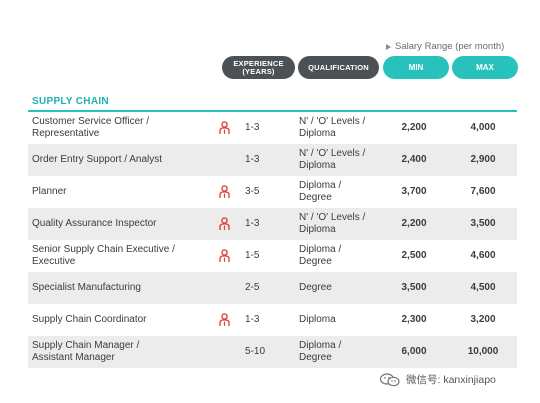 The height and width of the screenshot is (403, 540). I want to click on role-line1: Senior Supply Chain Executive /, so click(103, 249).